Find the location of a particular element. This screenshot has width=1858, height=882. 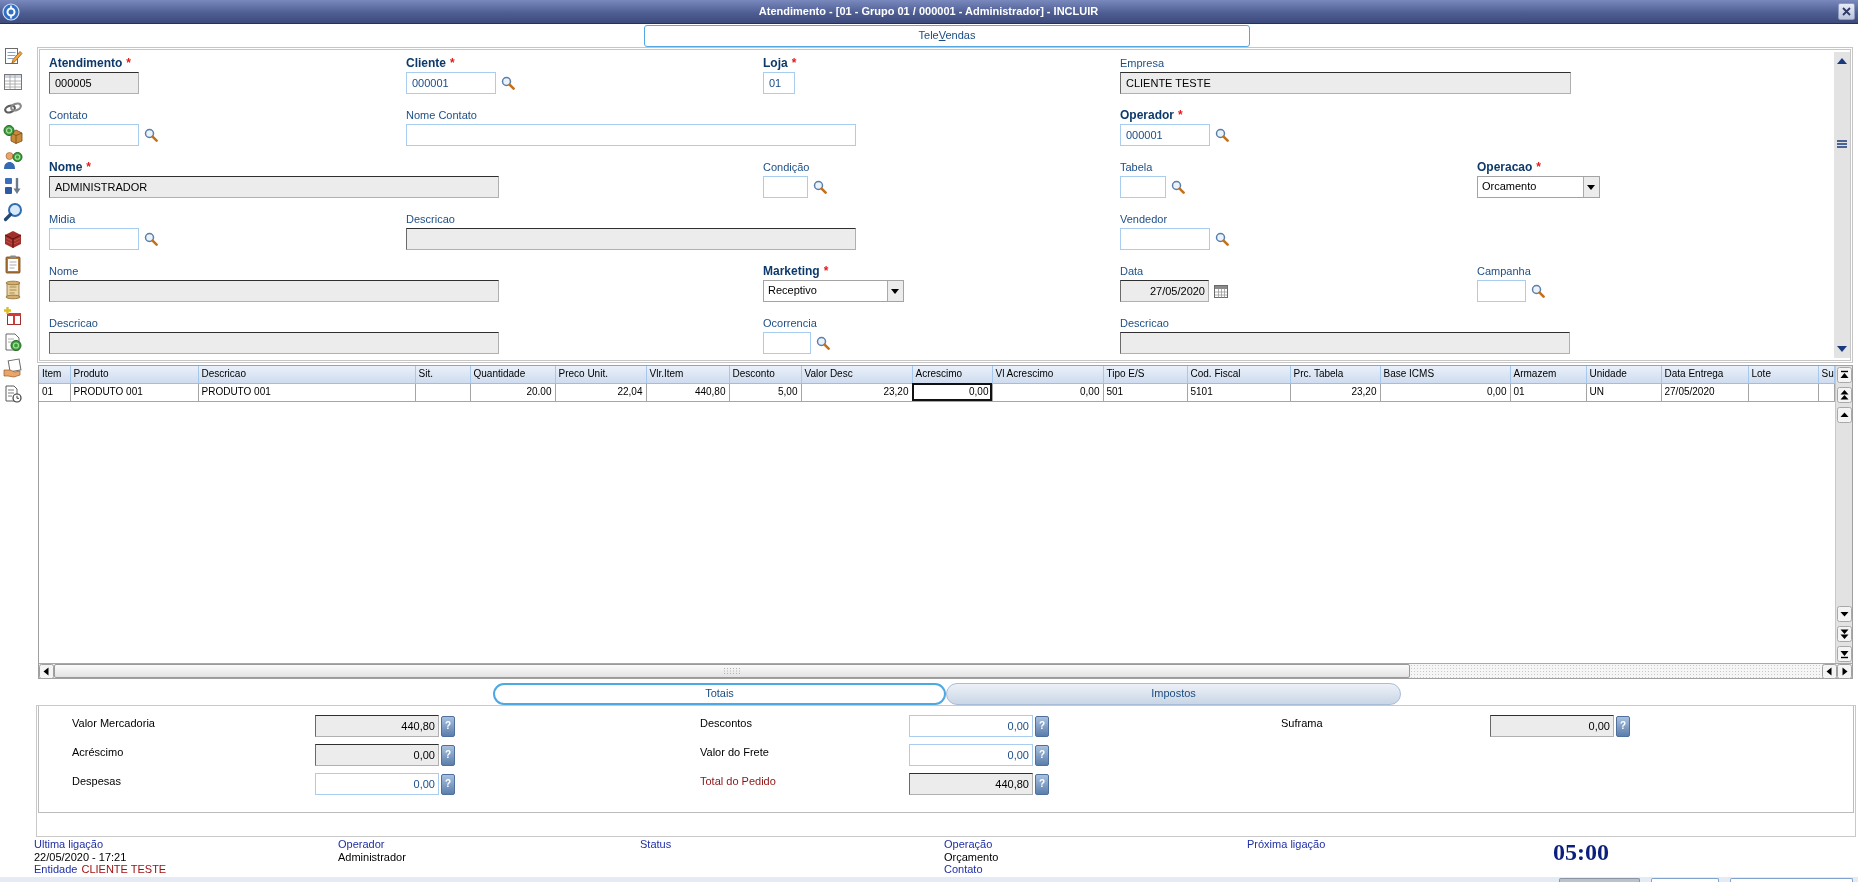

scroll-thumb is located at coordinates (732, 671).